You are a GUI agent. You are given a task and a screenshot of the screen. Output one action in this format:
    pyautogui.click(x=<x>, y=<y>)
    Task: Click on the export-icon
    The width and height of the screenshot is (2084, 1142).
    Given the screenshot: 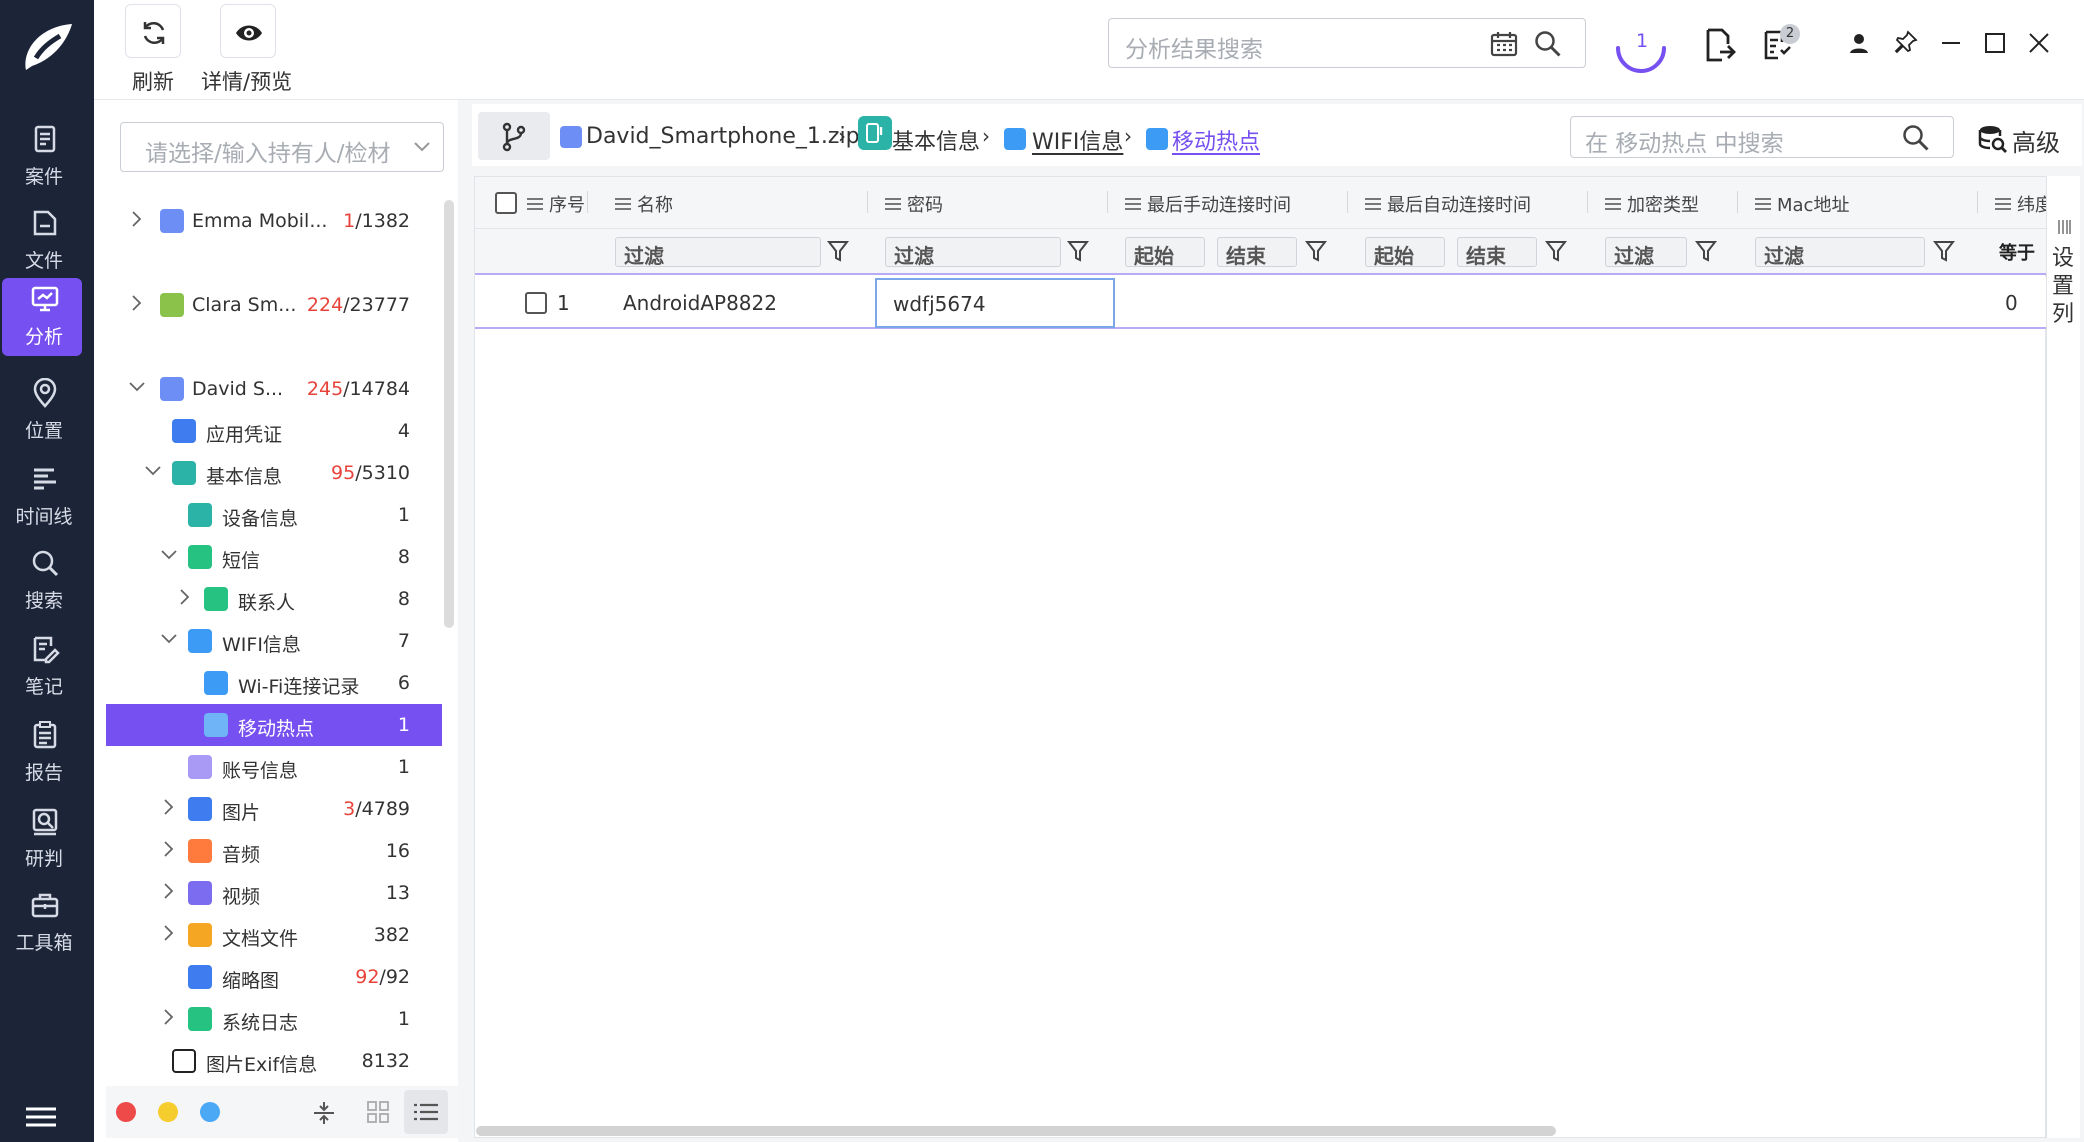 What is the action you would take?
    pyautogui.click(x=1720, y=46)
    